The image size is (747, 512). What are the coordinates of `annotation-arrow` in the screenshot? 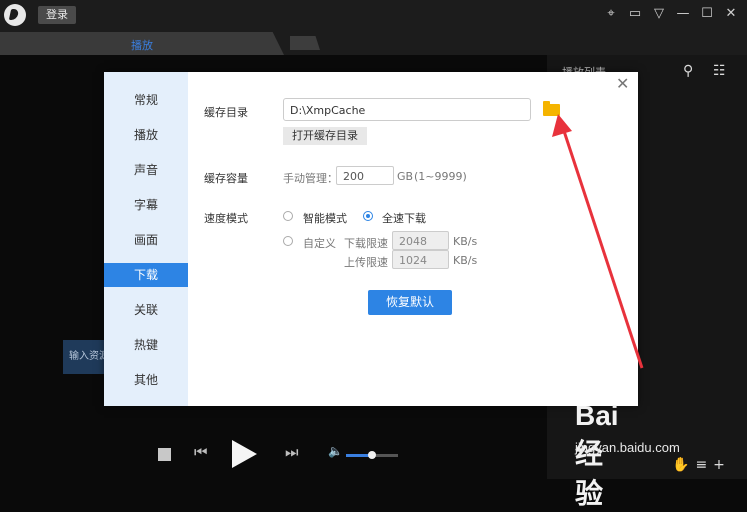 It's located at (598, 241).